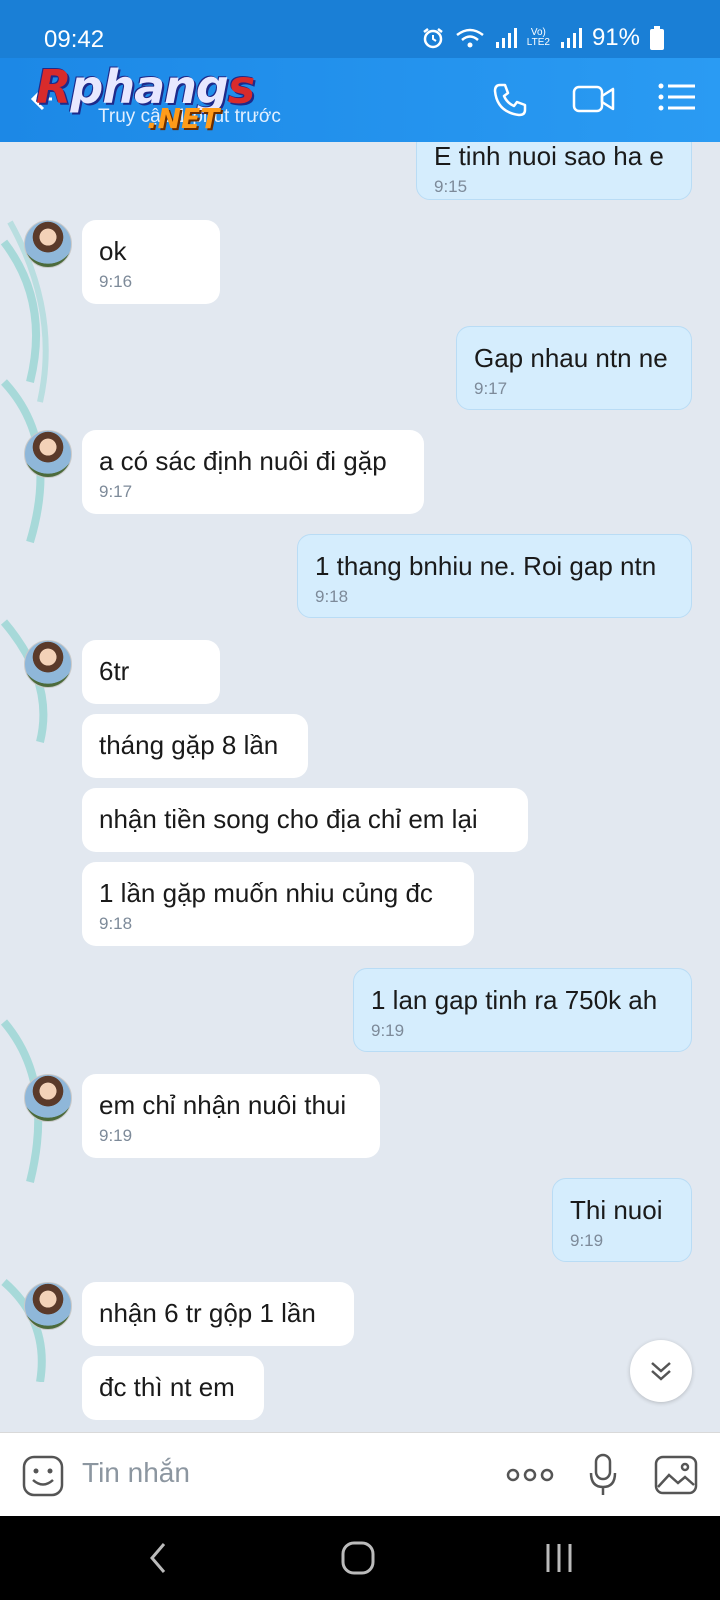 The width and height of the screenshot is (720, 1600). I want to click on microphone-icon, so click(603, 1475).